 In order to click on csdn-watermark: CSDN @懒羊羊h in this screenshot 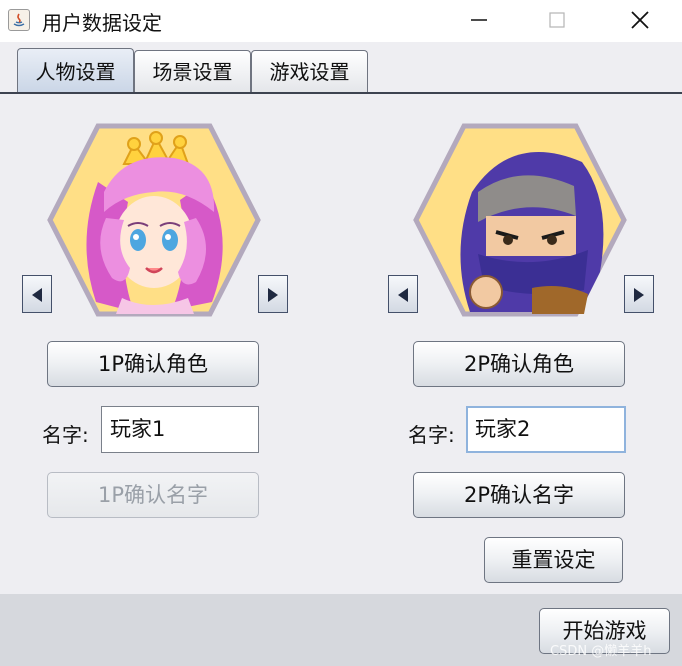, I will do `click(601, 651)`.